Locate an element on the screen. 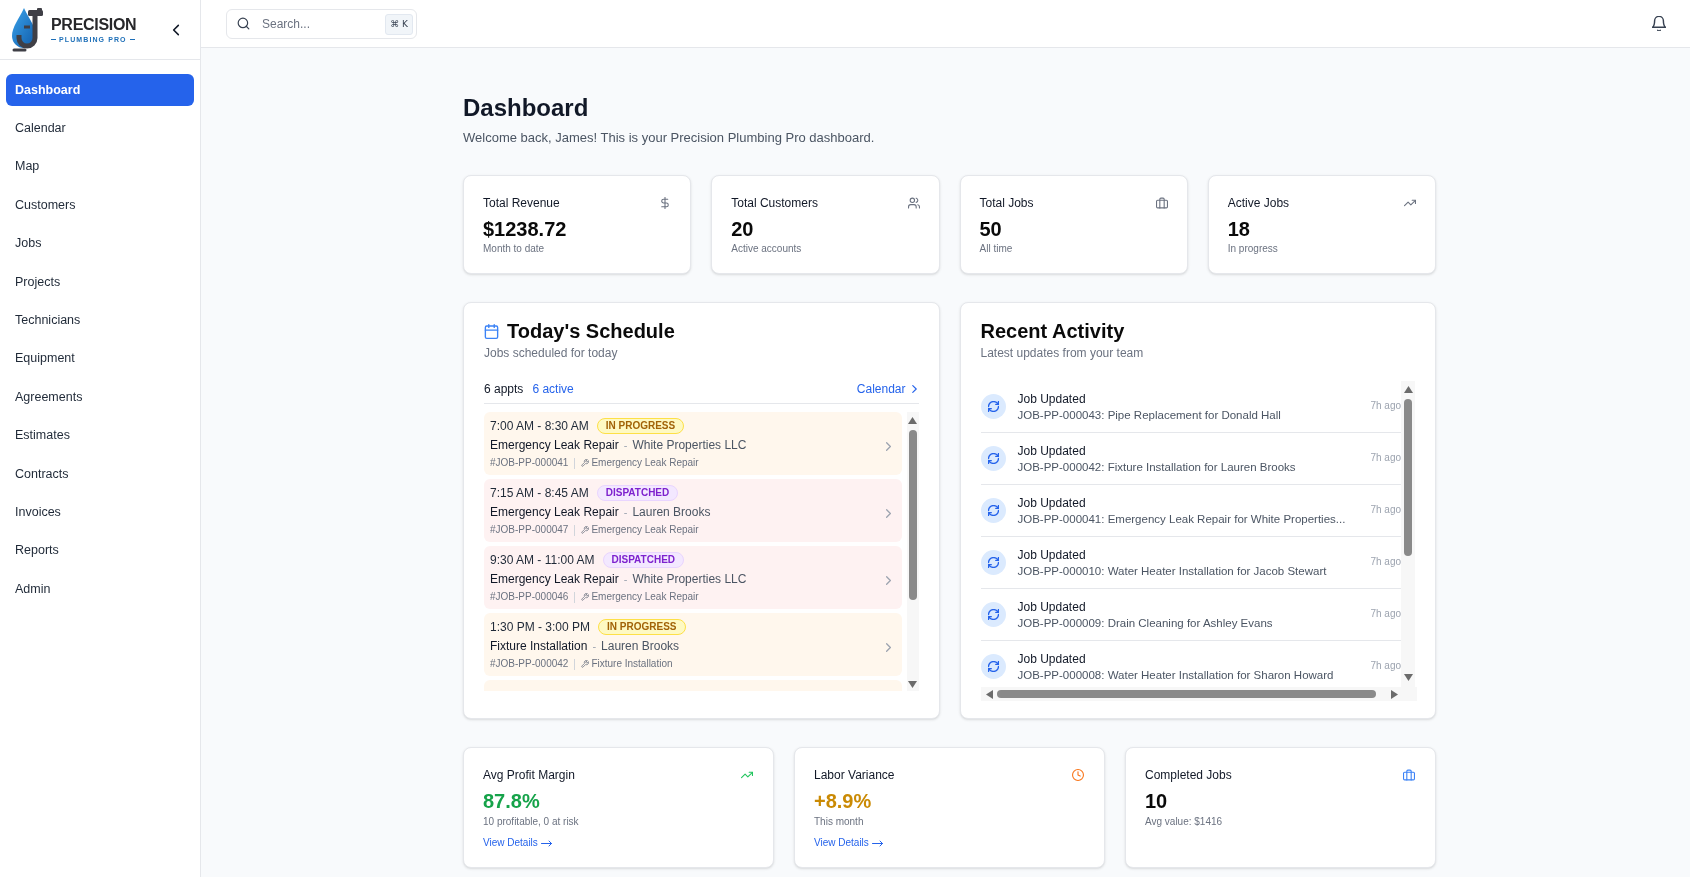 Image resolution: width=1690 pixels, height=877 pixels. left-triangle-icon is located at coordinates (989, 694).